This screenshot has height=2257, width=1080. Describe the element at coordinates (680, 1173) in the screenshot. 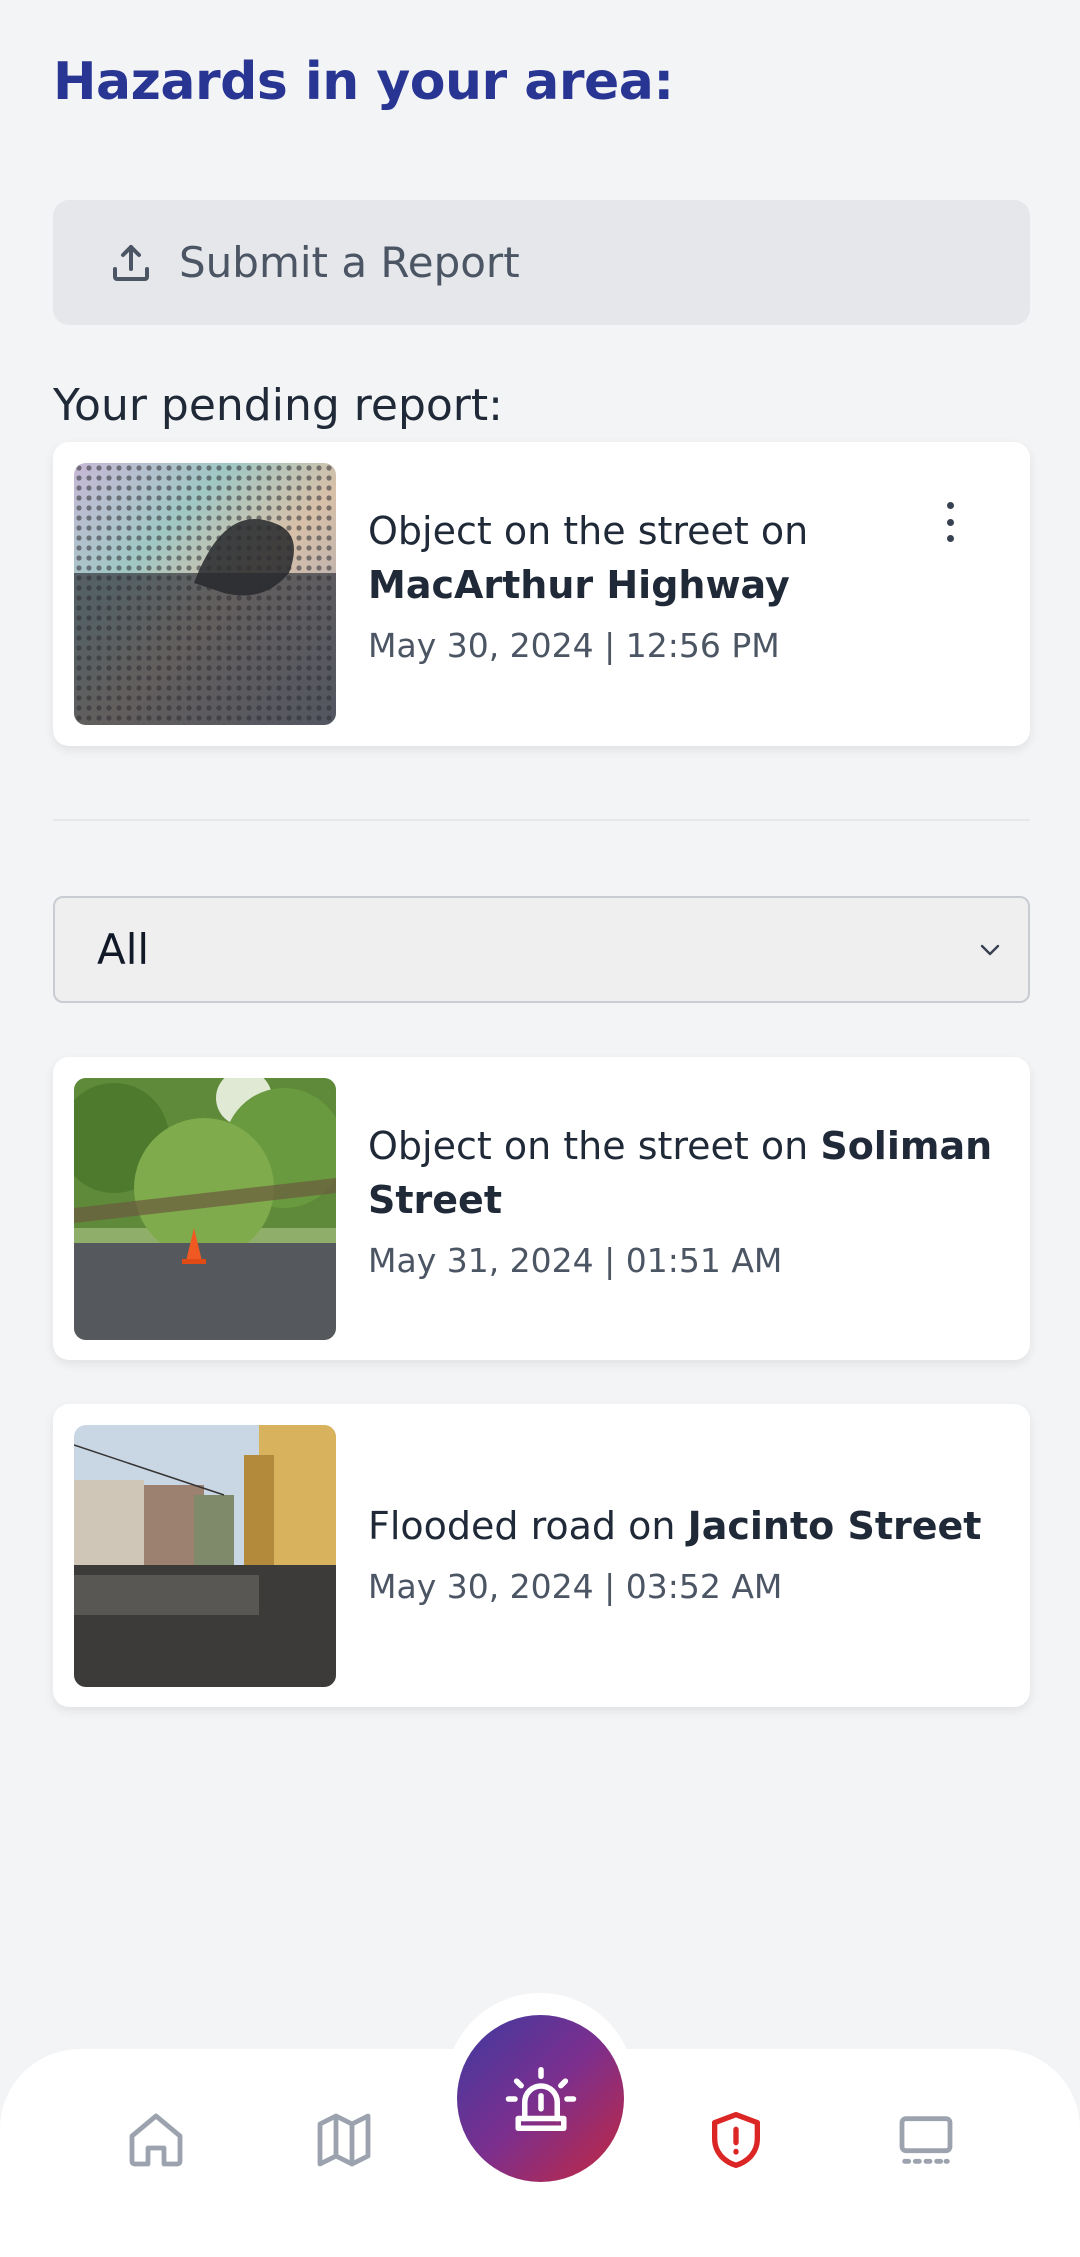

I see `report-title: Object on the street on Soliman Street` at that location.